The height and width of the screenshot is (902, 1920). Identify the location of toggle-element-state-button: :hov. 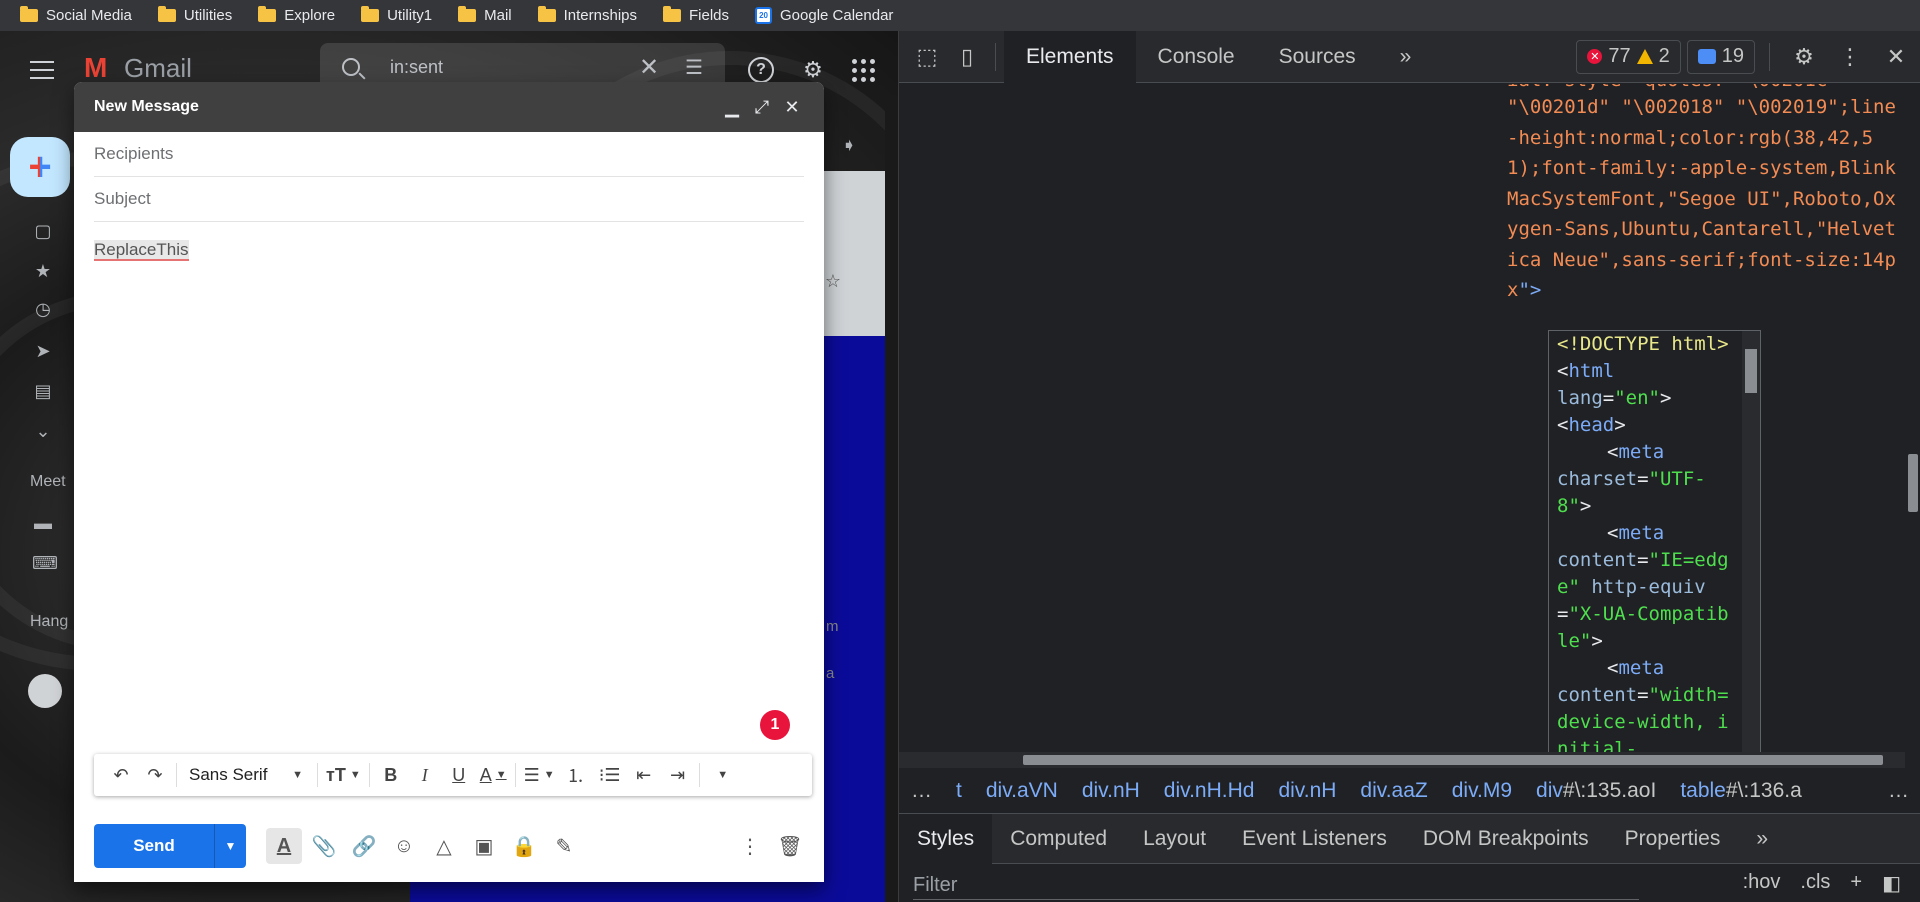
(1762, 883).